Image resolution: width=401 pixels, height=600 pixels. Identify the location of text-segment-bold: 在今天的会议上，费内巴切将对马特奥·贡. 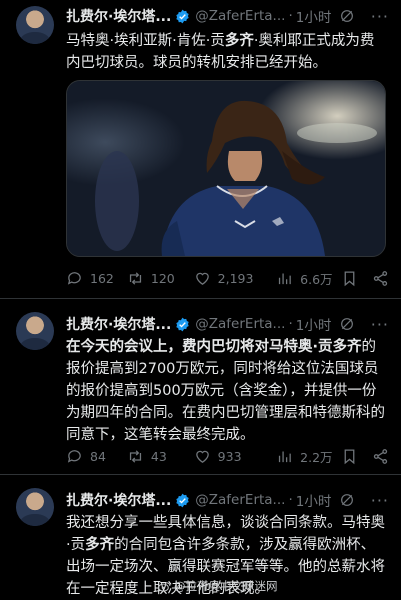
(199, 347).